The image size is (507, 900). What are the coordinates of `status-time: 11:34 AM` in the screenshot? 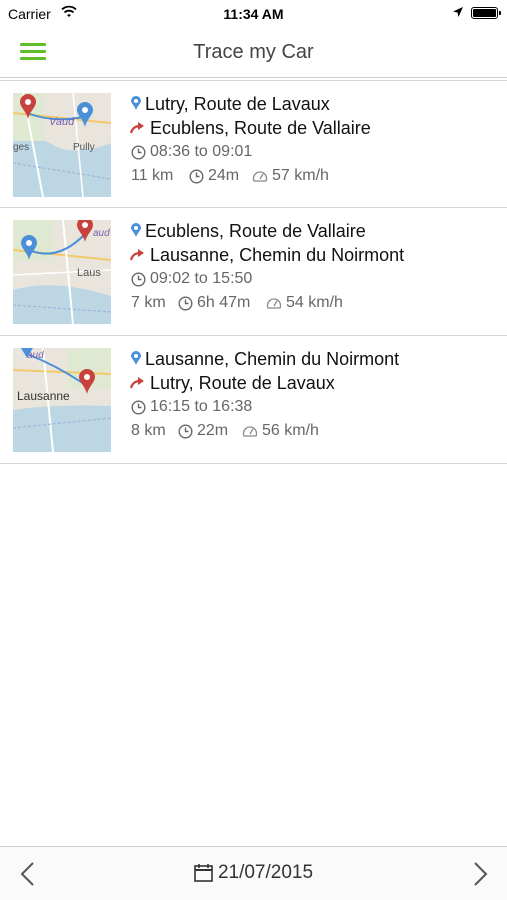 It's located at (253, 14).